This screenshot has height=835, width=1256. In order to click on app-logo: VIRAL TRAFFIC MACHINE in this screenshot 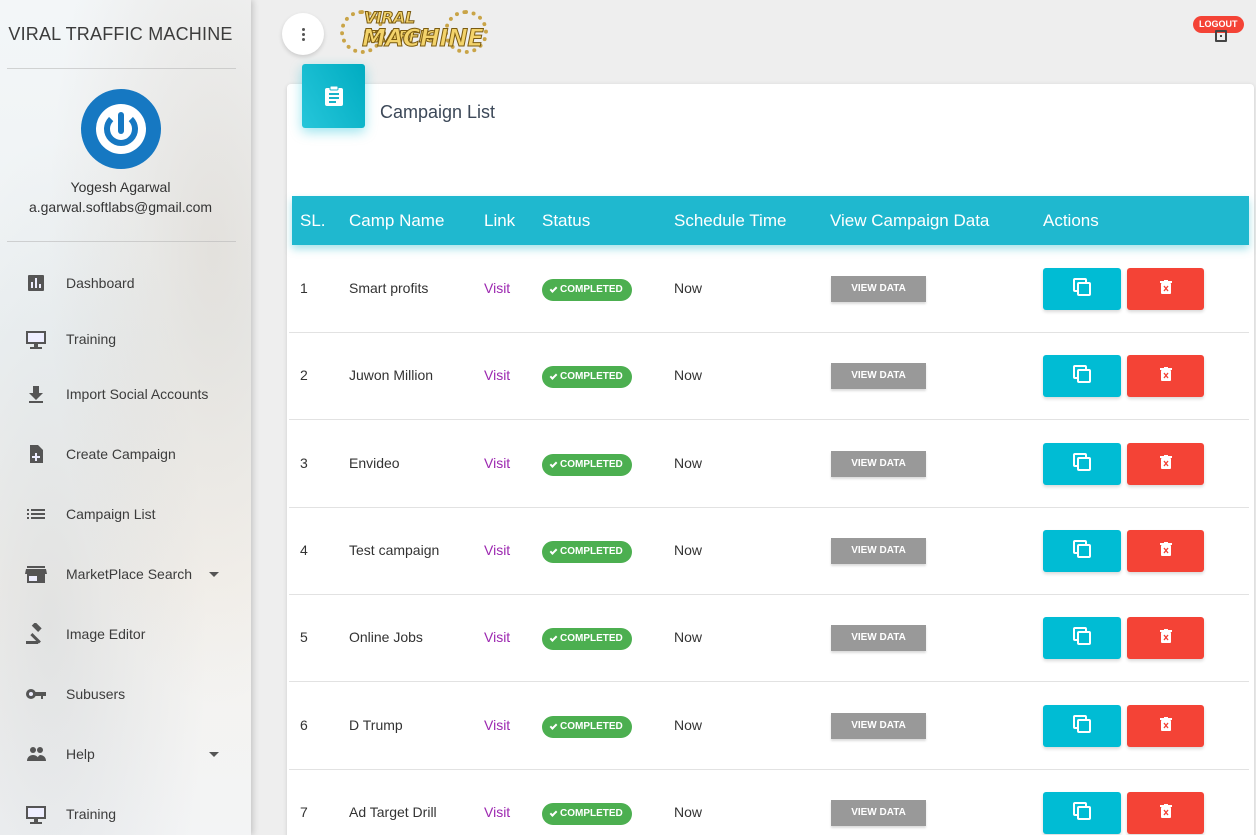, I will do `click(415, 32)`.